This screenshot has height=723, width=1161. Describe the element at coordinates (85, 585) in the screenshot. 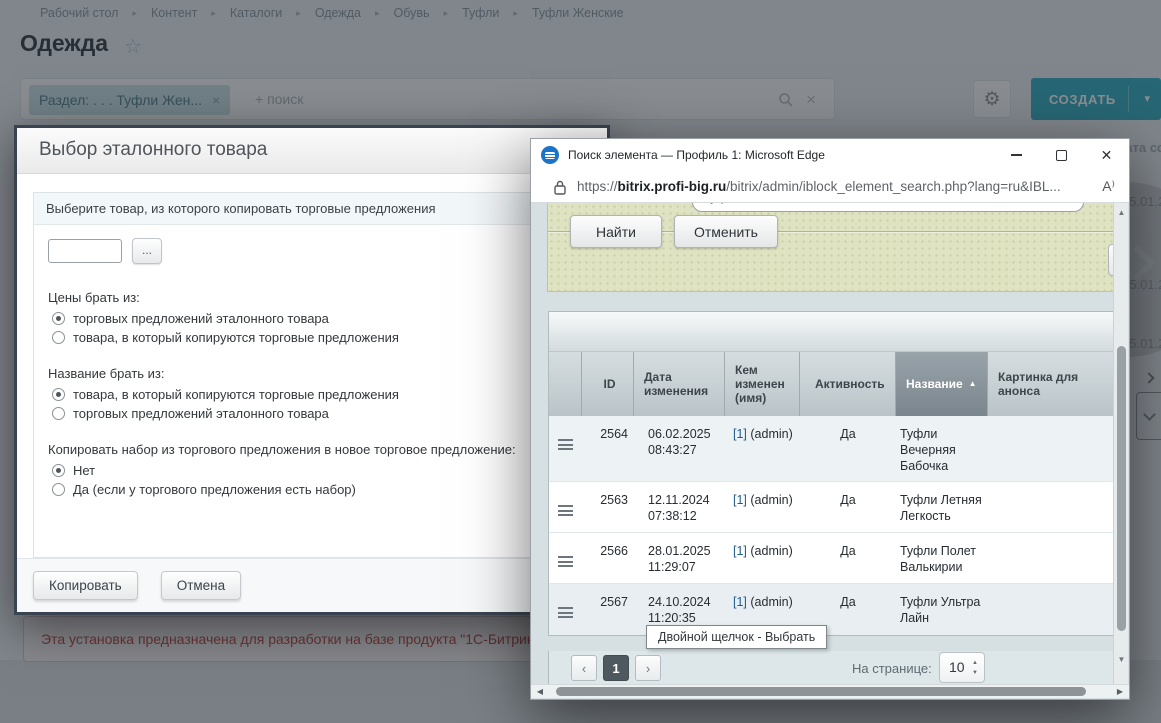

I see `copy-button: Копировать` at that location.